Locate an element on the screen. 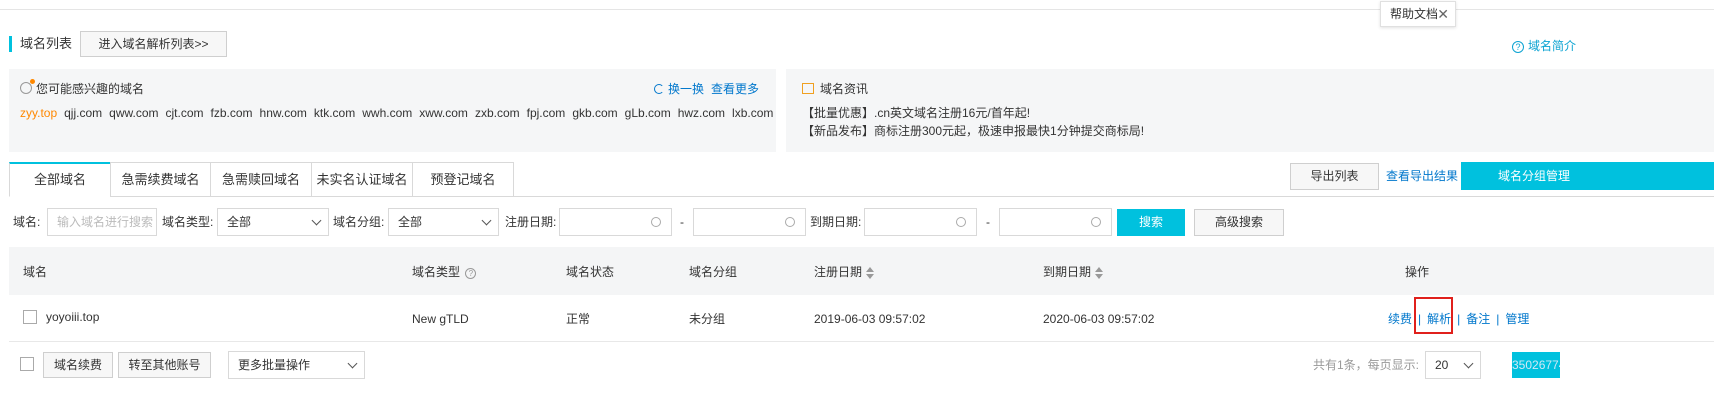 This screenshot has width=1714, height=416. suggested-domain: fzb.com is located at coordinates (232, 113).